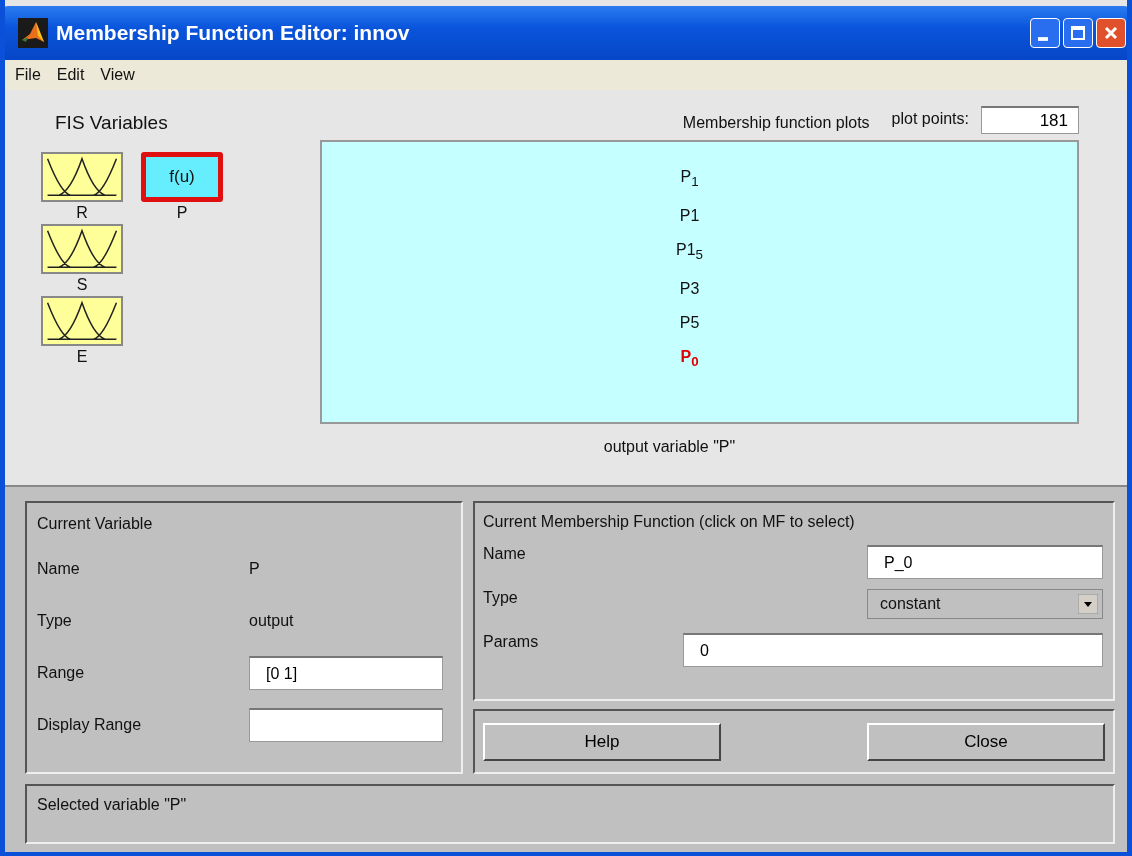  Describe the element at coordinates (689, 216) in the screenshot. I see `mf-label: P1` at that location.